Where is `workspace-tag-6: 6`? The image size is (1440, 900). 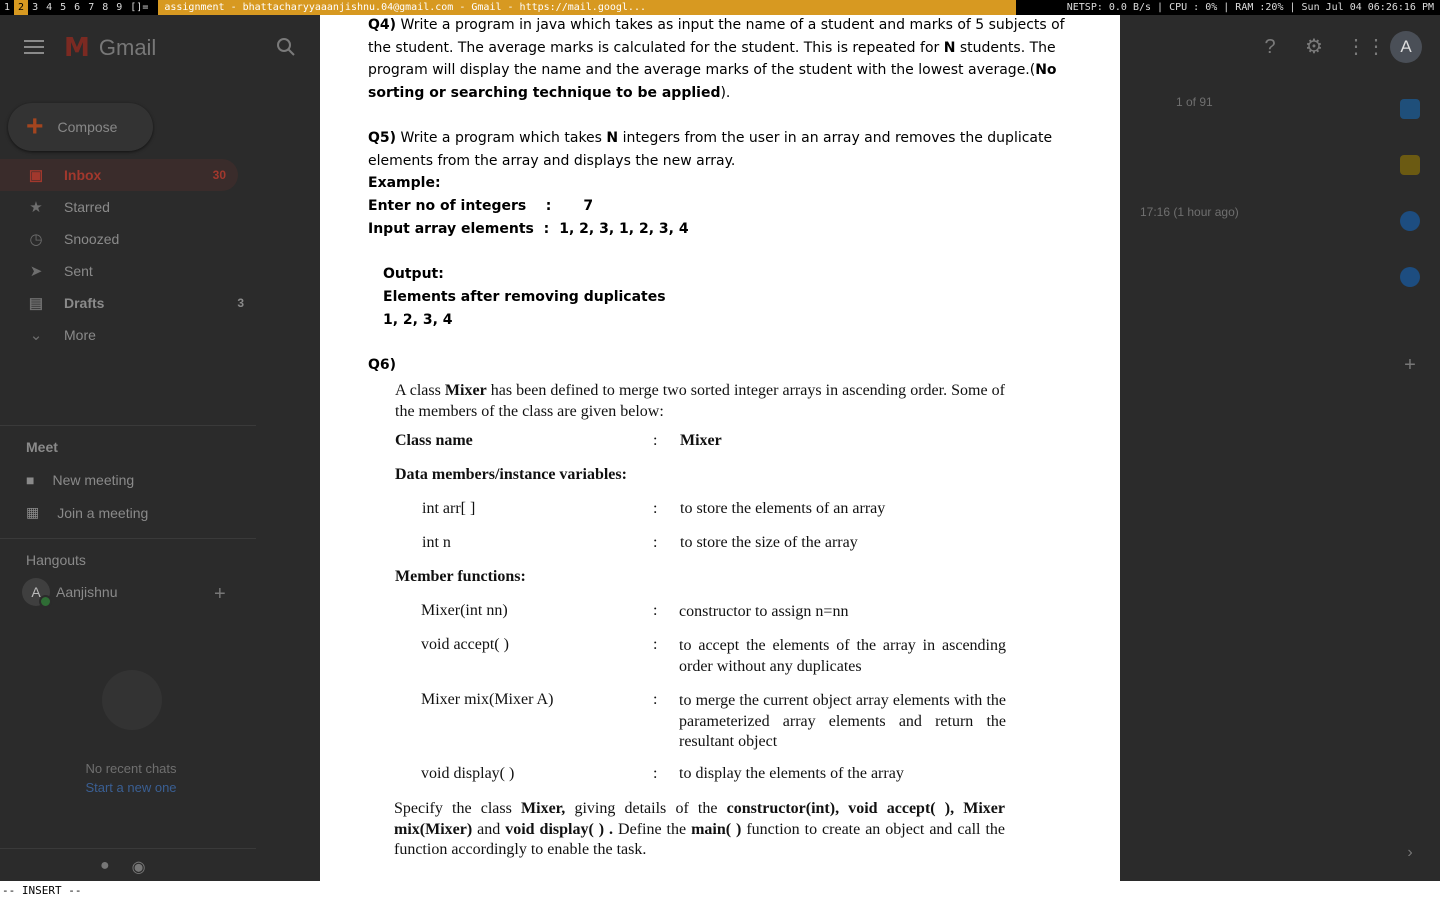 workspace-tag-6: 6 is located at coordinates (77, 7).